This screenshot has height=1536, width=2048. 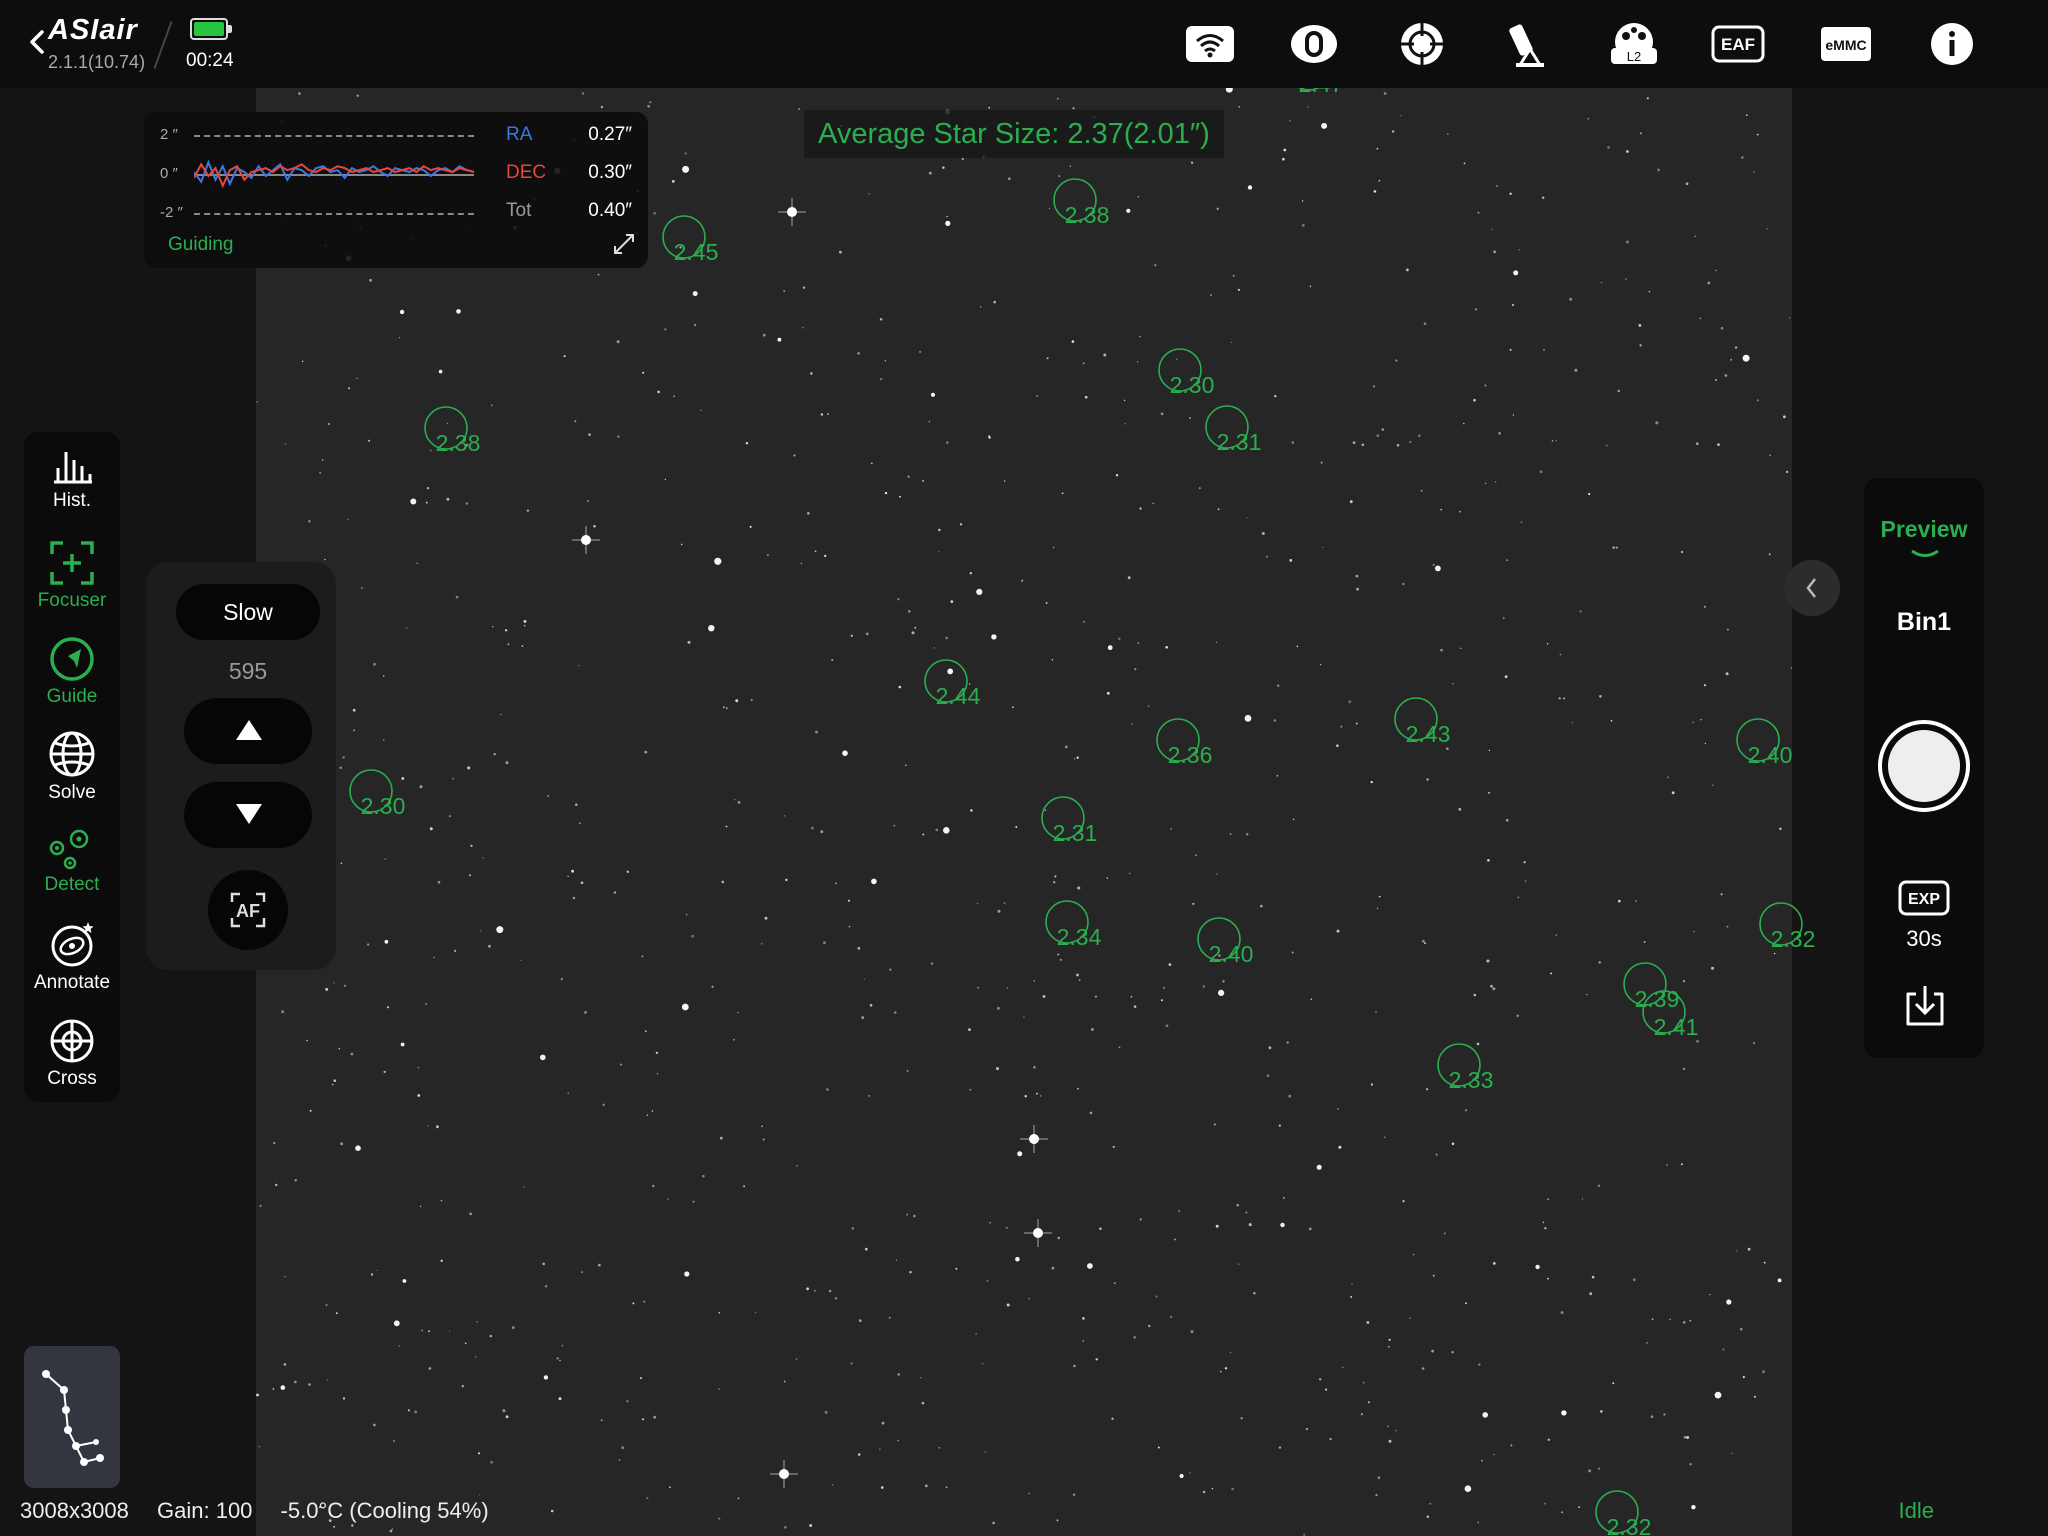 What do you see at coordinates (1210, 44) in the screenshot?
I see `wifi-icon` at bounding box center [1210, 44].